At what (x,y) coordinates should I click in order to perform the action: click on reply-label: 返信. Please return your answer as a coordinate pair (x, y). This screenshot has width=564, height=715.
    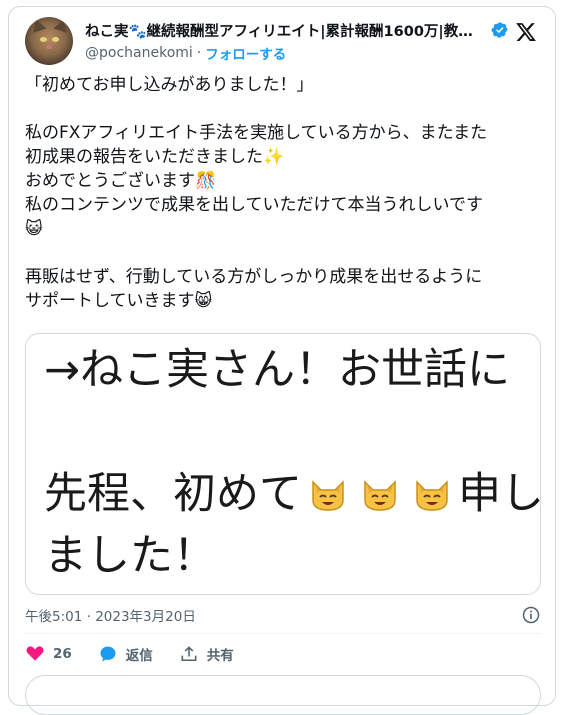
    Looking at the image, I should click on (139, 656).